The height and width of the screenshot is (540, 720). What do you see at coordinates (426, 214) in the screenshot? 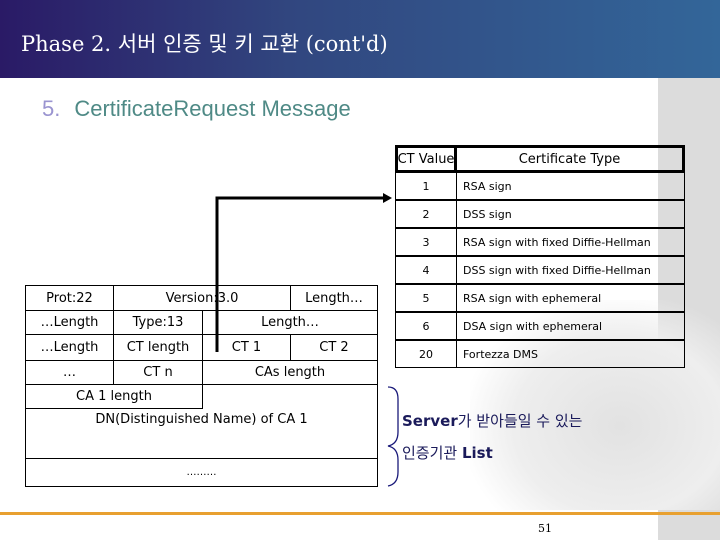
I see `ct-value-cell: 2` at bounding box center [426, 214].